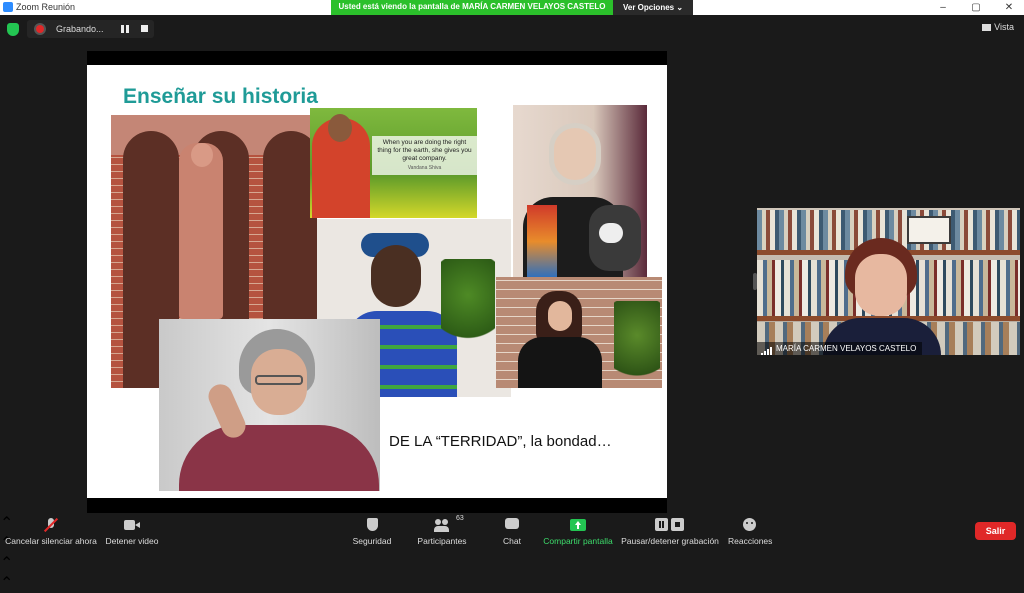 This screenshot has width=1024, height=593. Describe the element at coordinates (943, 7) in the screenshot. I see `minimize-button: –` at that location.